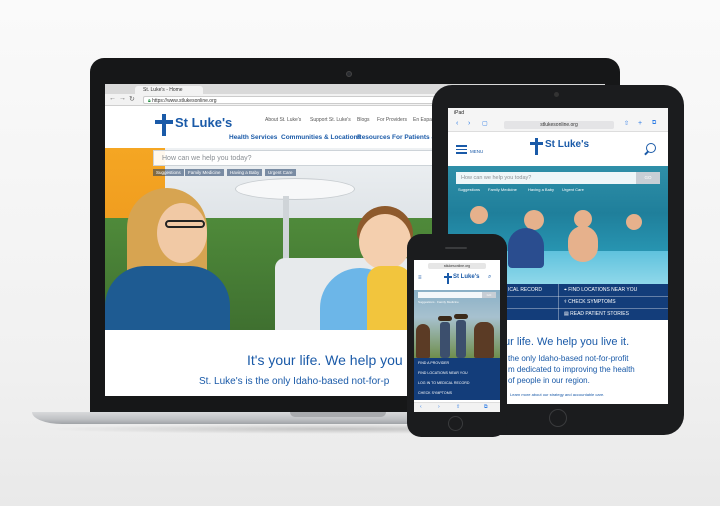  What do you see at coordinates (363, 120) in the screenshot?
I see `utility-link-blogs: Blogs` at bounding box center [363, 120].